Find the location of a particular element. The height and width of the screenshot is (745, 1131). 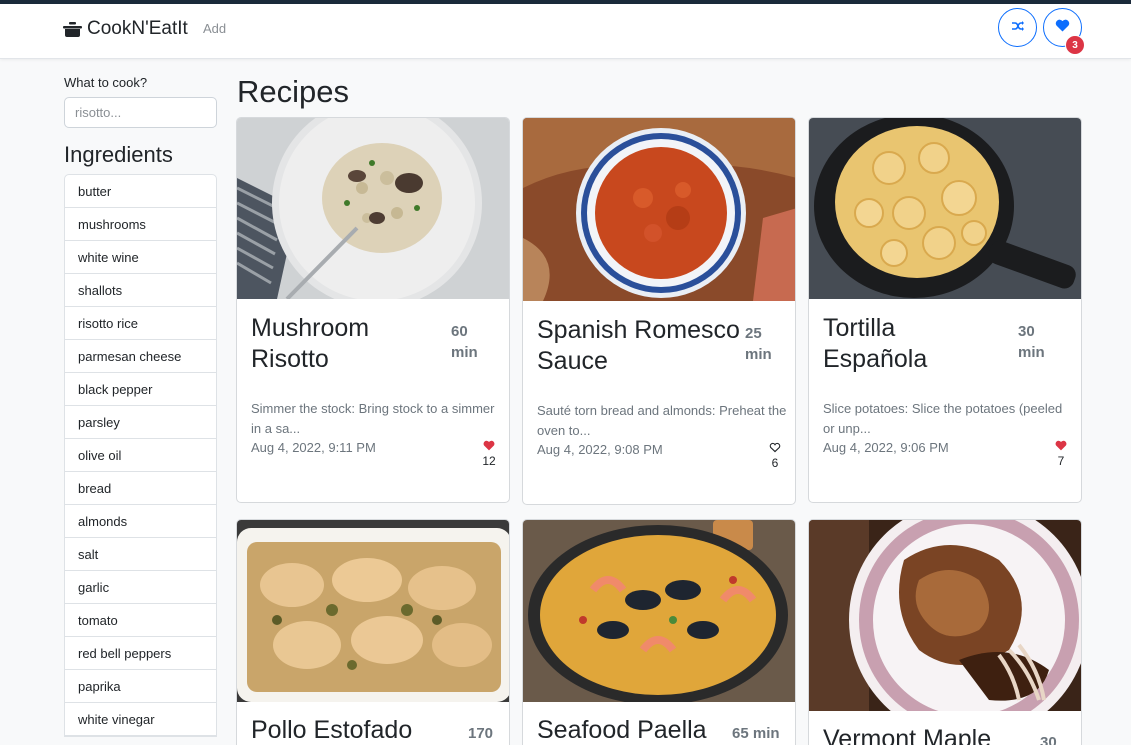

recipe-time: 25 min is located at coordinates (758, 344).